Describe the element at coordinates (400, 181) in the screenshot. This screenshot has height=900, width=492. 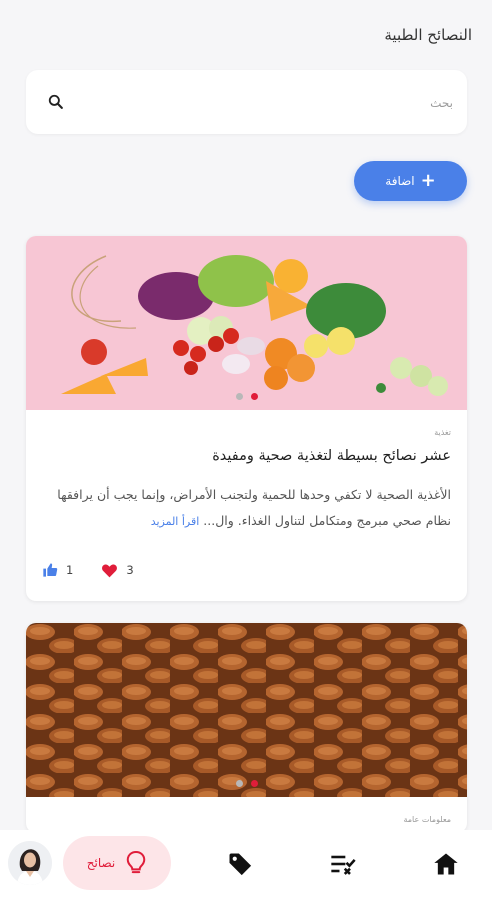
I see `add-button-label: اضافة` at that location.